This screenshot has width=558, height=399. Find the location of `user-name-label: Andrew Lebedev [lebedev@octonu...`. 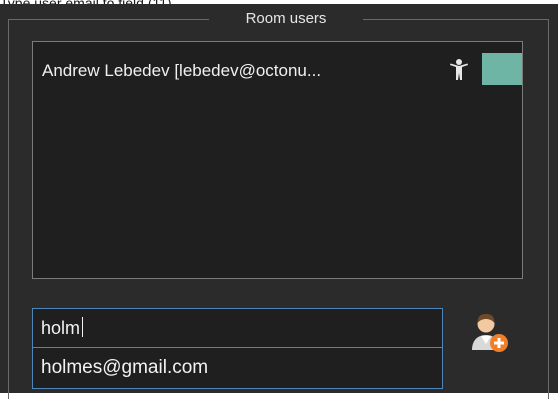

user-name-label: Andrew Lebedev [lebedev@octonu... is located at coordinates (182, 70).